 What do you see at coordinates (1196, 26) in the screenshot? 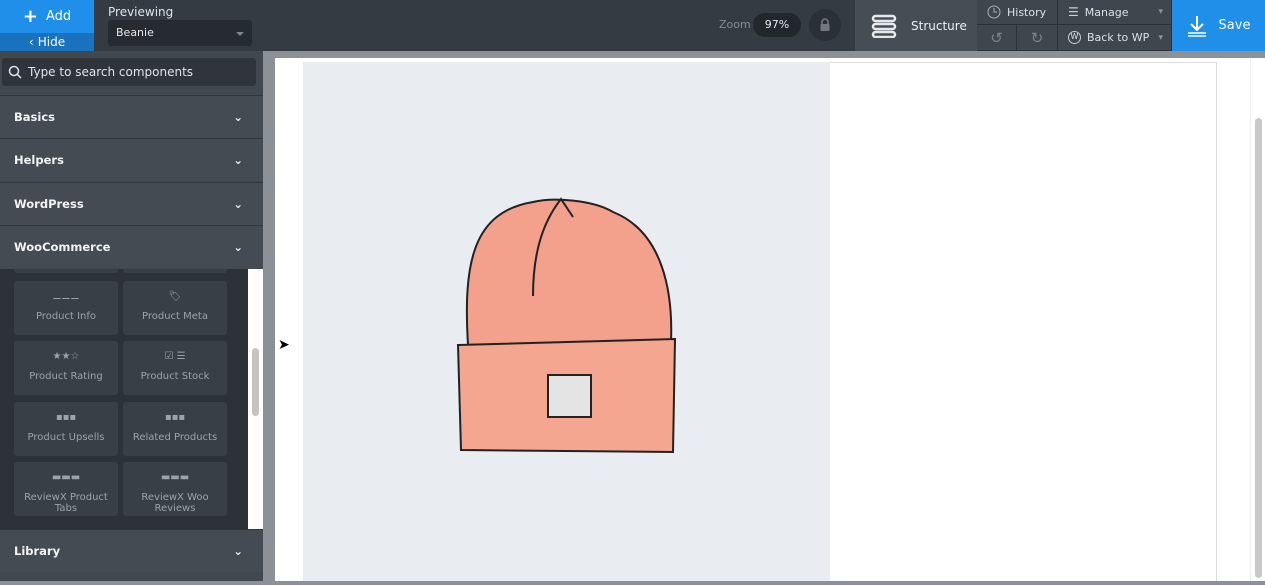
I see `download-icon` at bounding box center [1196, 26].